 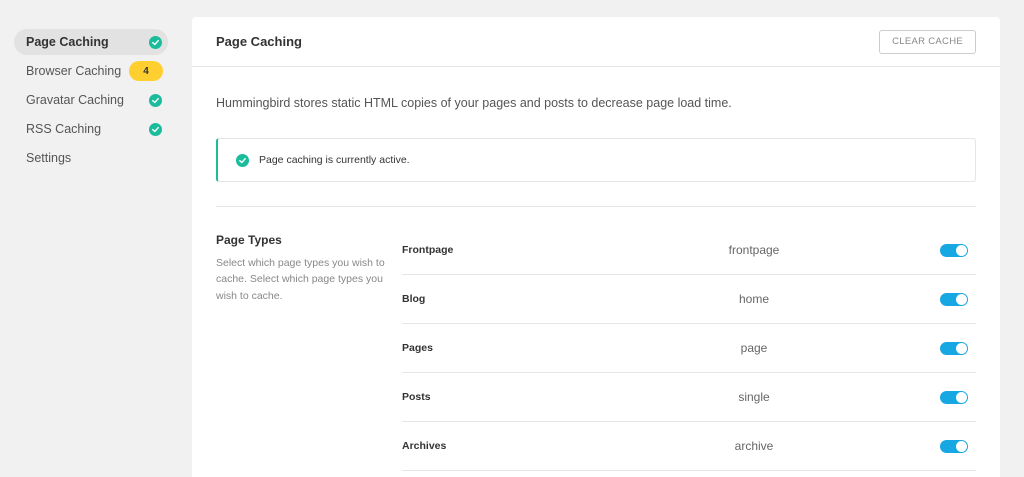 What do you see at coordinates (754, 348) in the screenshot?
I see `page-type-slug: page` at bounding box center [754, 348].